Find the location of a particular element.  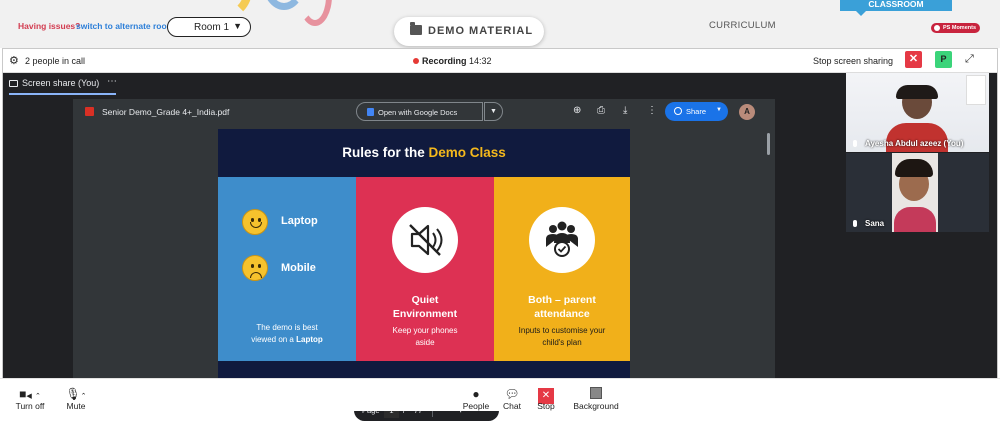

slide-title: Rules for the Demo Class is located at coordinates (424, 152).